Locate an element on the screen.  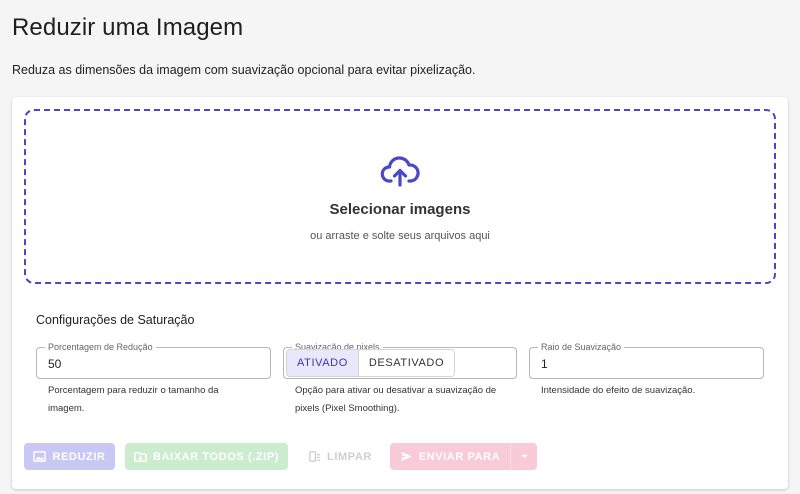
dropzone-subtitle: ou arraste e solte seus arquivos aqui is located at coordinates (400, 236).